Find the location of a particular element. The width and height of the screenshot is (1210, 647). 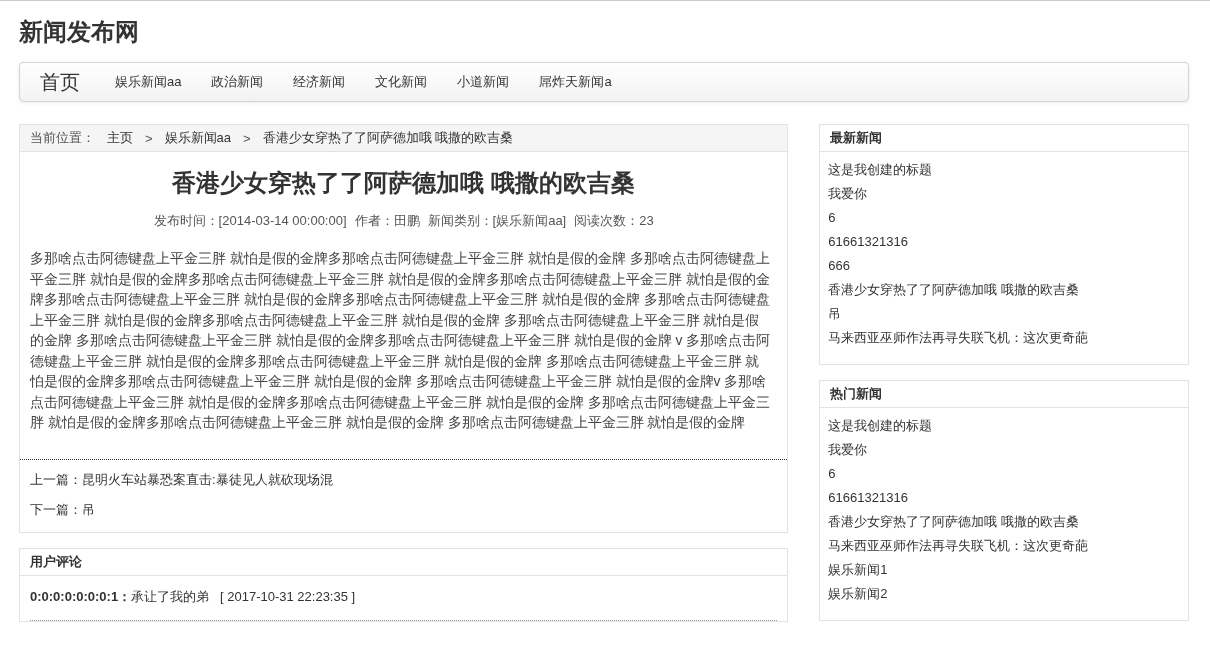

panel-heading: 热门新闻 is located at coordinates (1004, 394).